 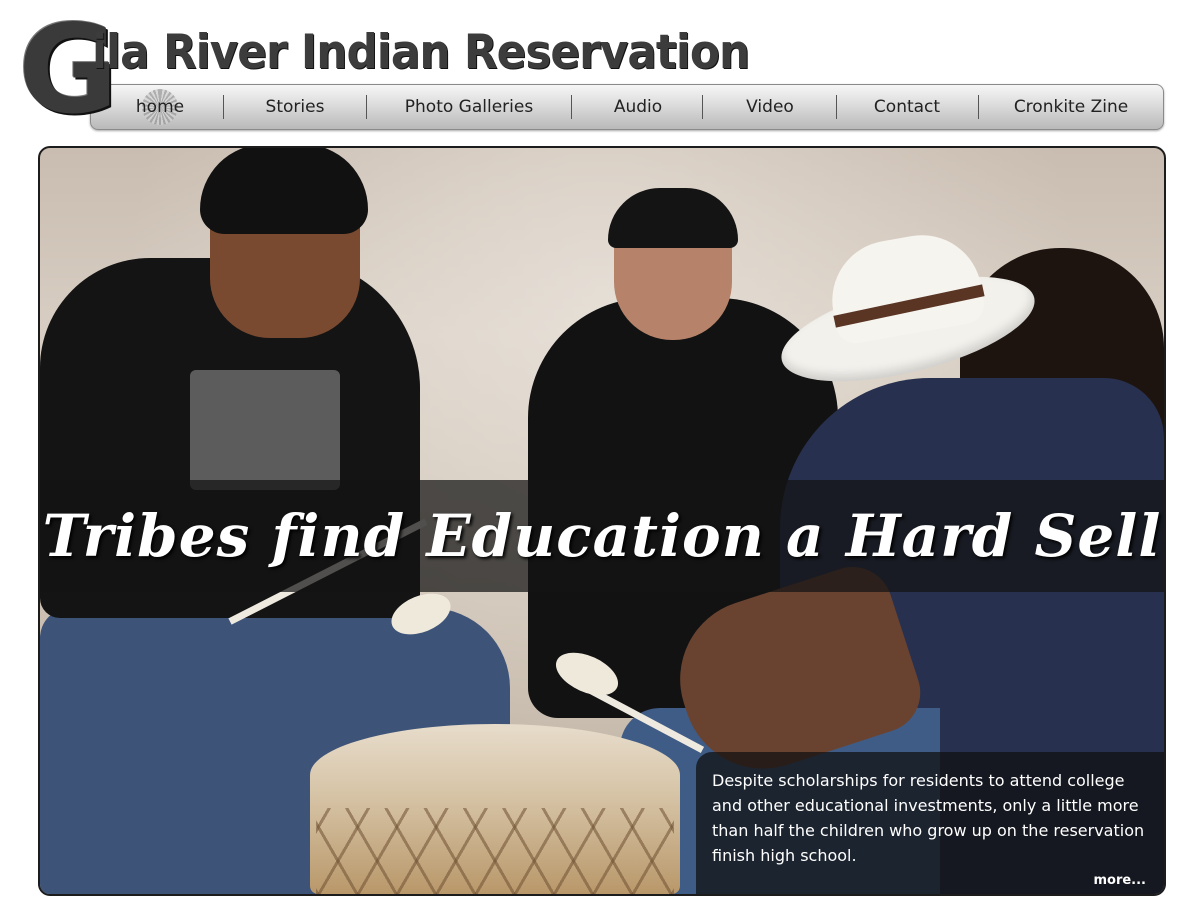 What do you see at coordinates (602, 536) in the screenshot?
I see `hero-headline: Tribes find Education a Hard Sell` at bounding box center [602, 536].